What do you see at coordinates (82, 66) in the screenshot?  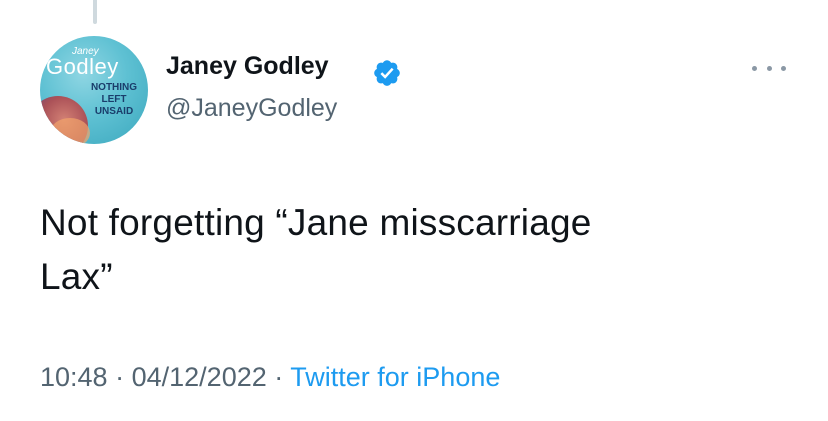 I see `avatar-big-text: Godley` at bounding box center [82, 66].